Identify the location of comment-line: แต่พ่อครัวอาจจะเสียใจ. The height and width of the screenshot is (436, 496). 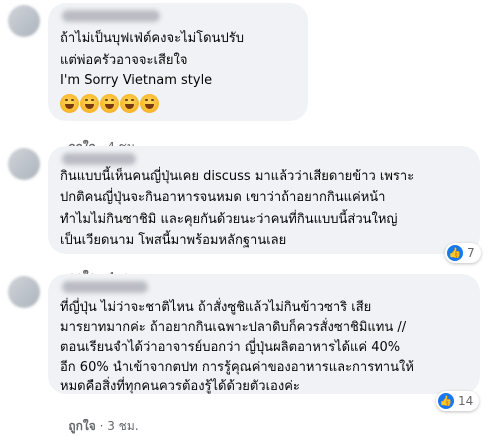
(124, 60).